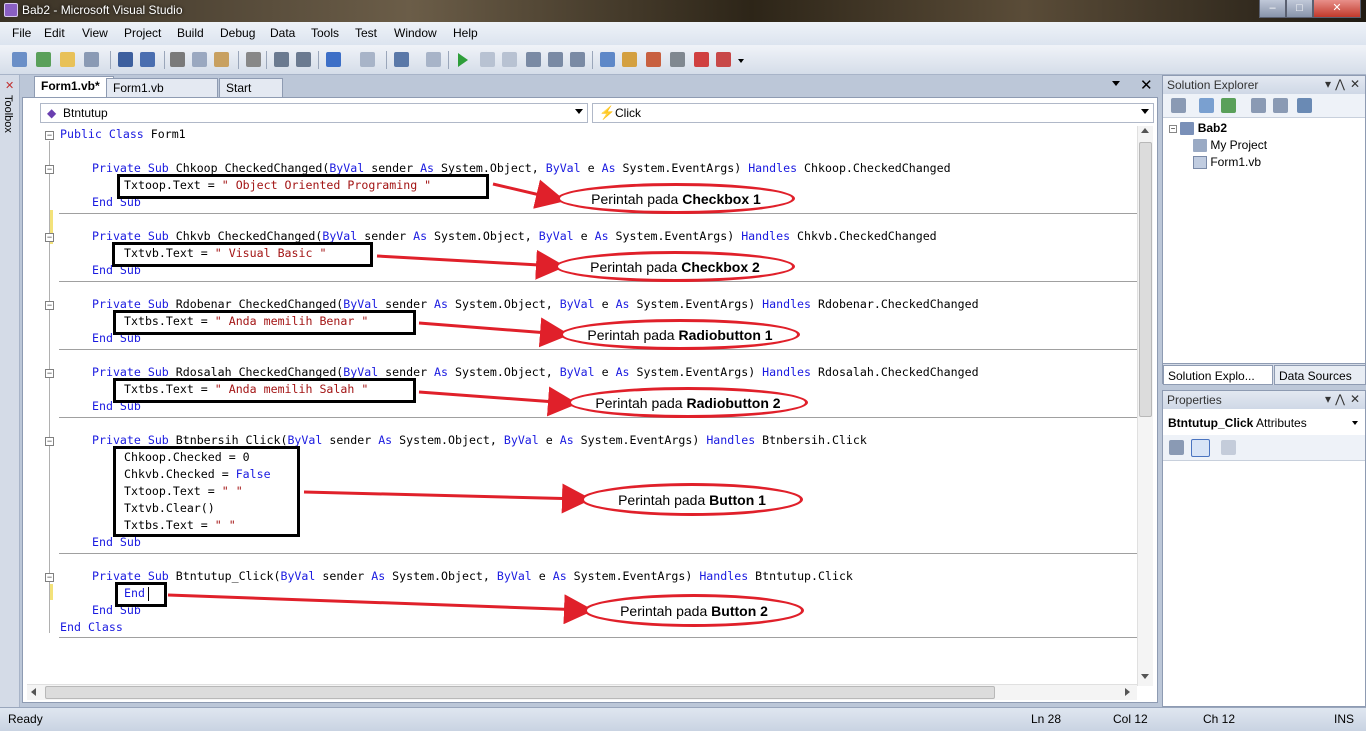  Describe the element at coordinates (1146, 85) in the screenshot. I see `close-document-icon: ✕` at that location.